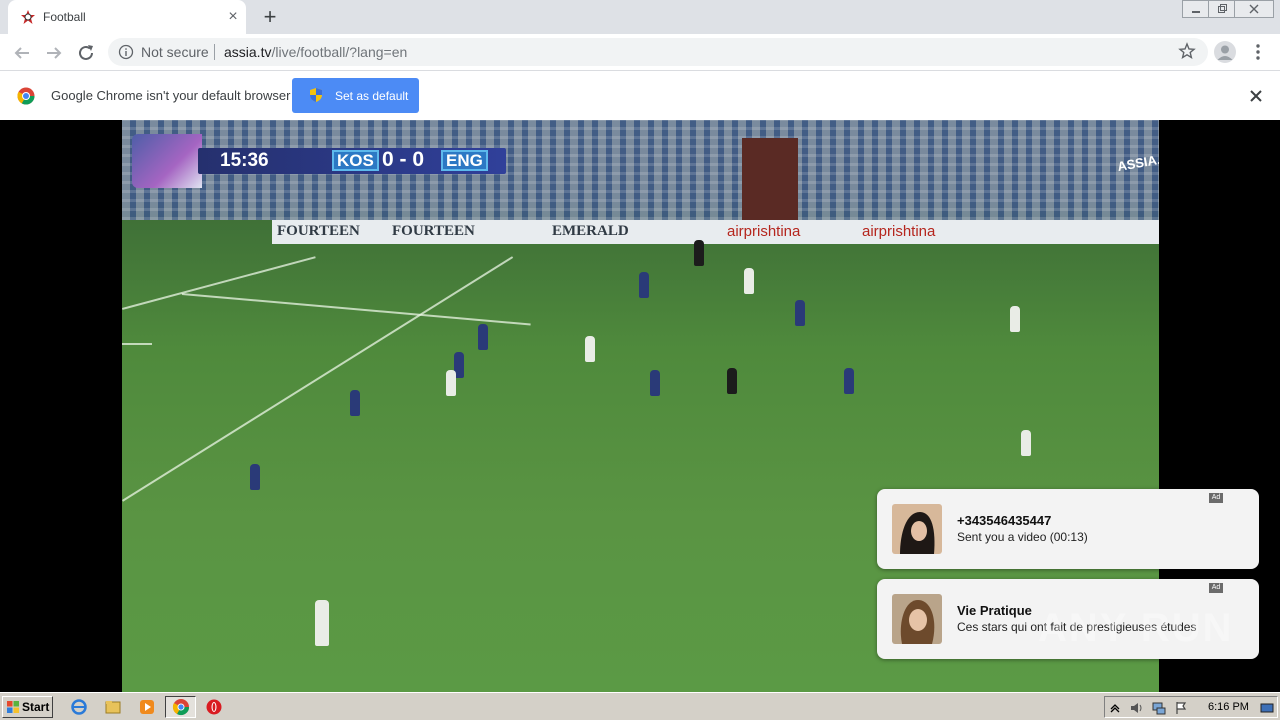  I want to click on uac-shield-icon, so click(316, 95).